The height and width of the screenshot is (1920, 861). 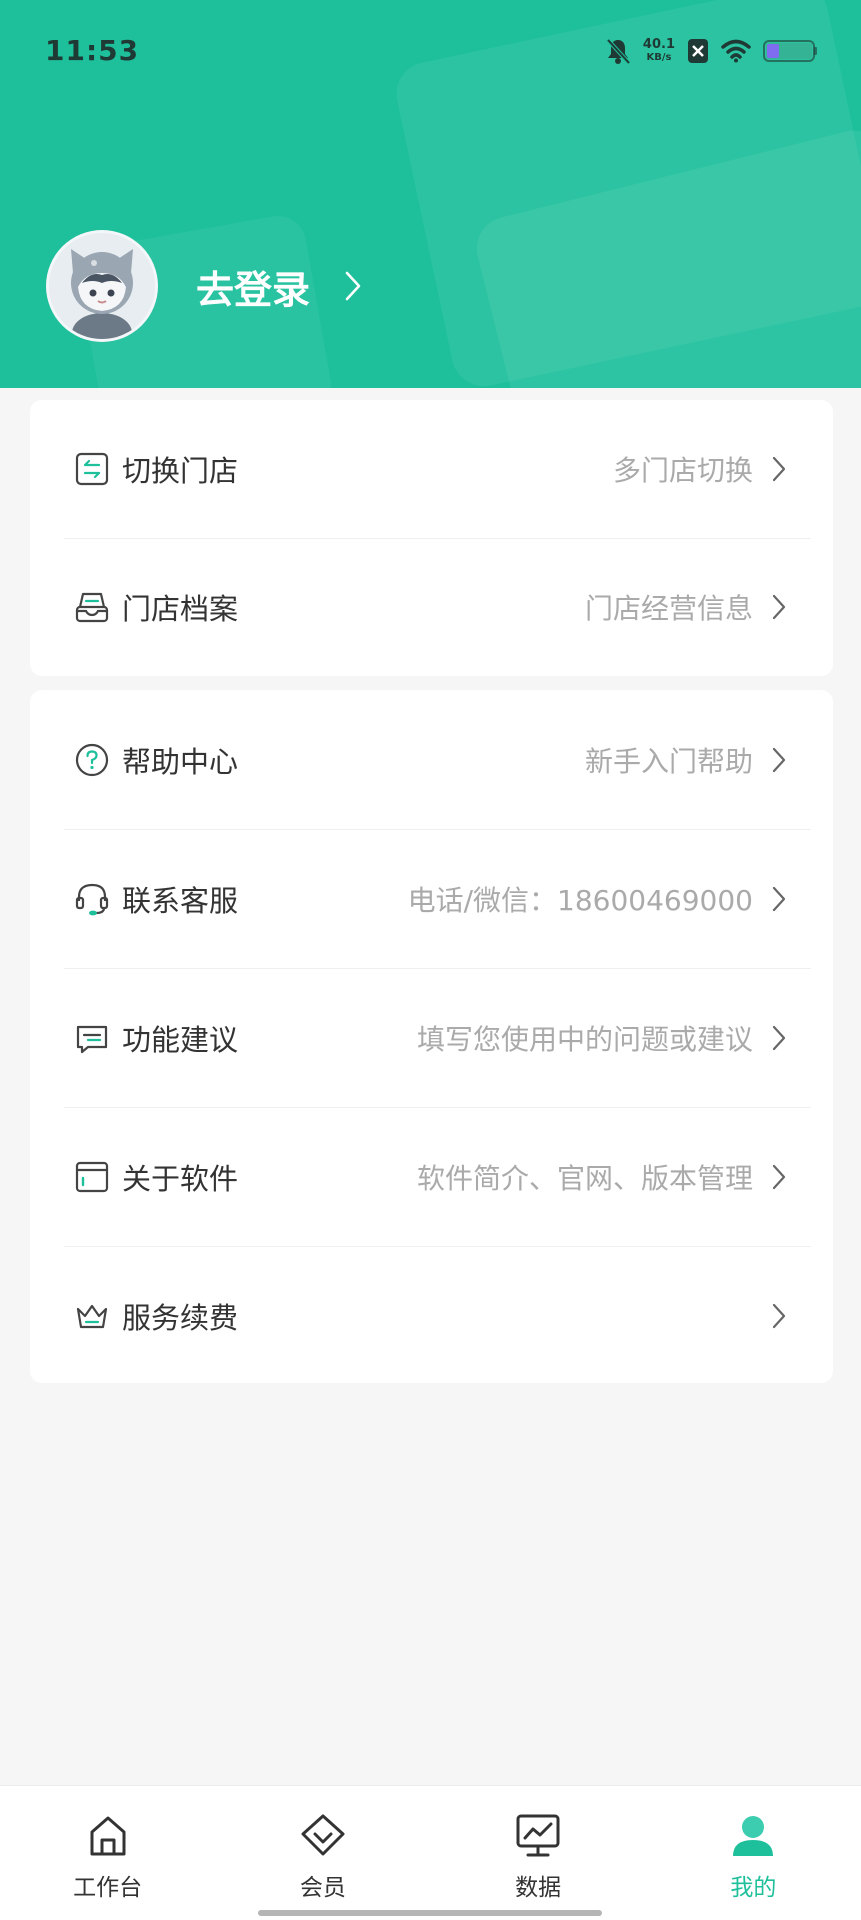 I want to click on contact-service-row: 联系客服 电话/微信：18600469000, so click(x=431, y=898).